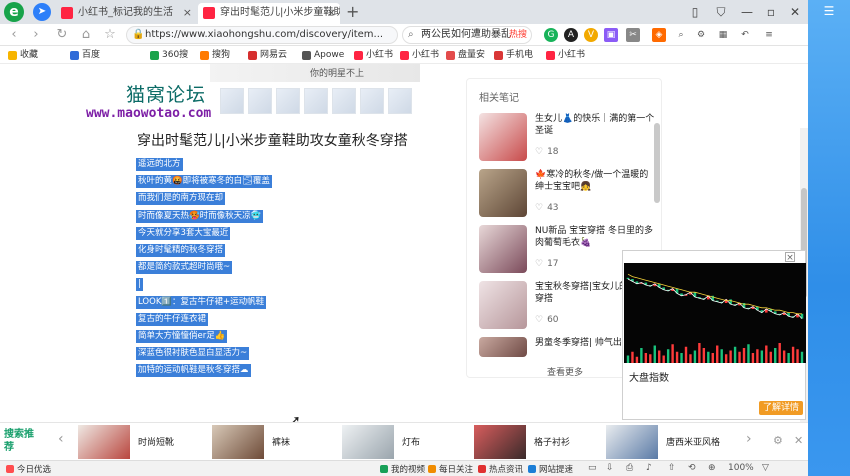  Describe the element at coordinates (36, 35) in the screenshot. I see `forward-button: ›` at that location.